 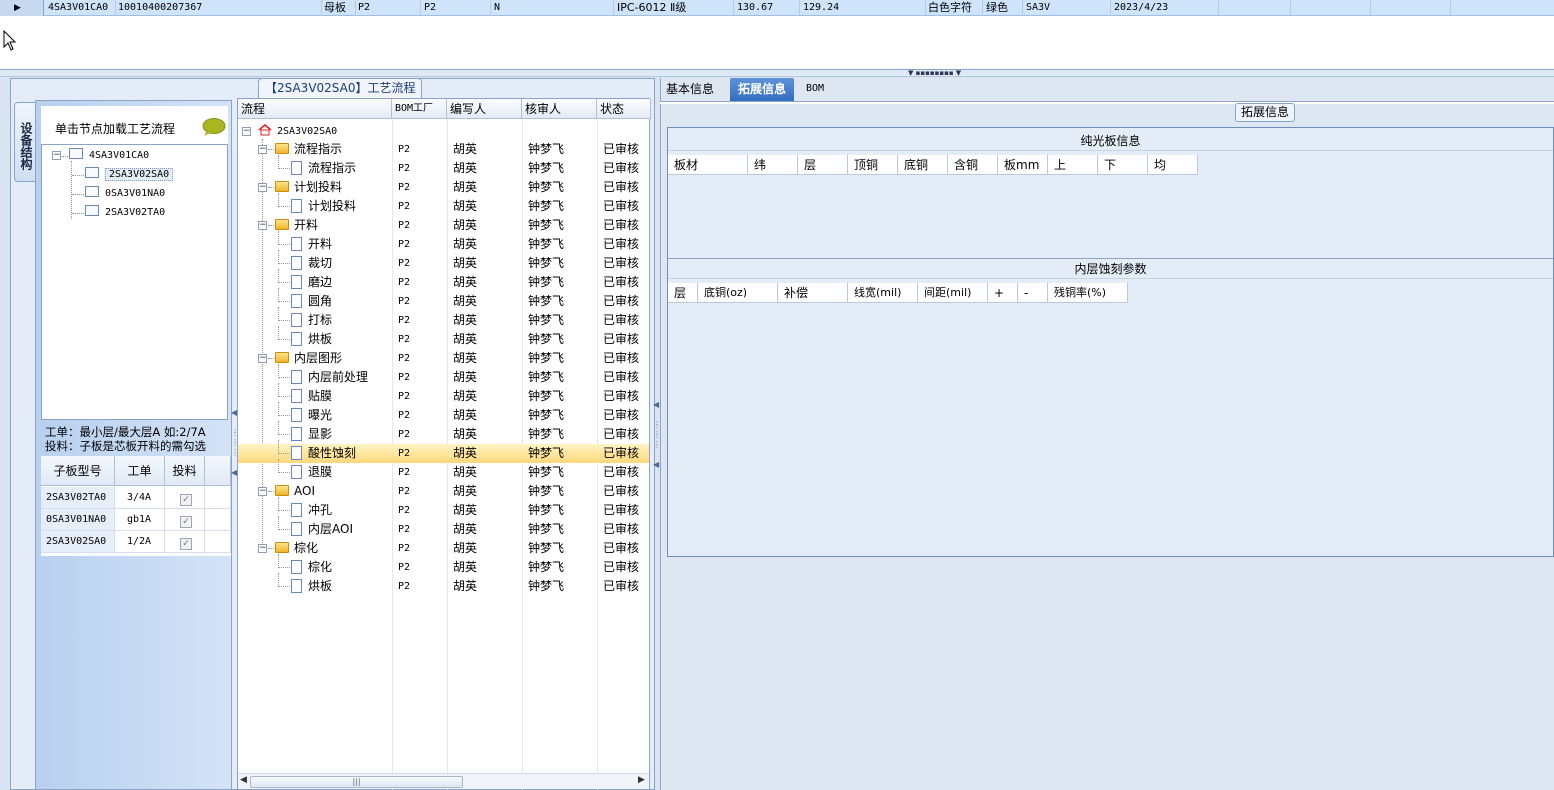 I want to click on bare-board-column-header: 均, so click(x=1173, y=165).